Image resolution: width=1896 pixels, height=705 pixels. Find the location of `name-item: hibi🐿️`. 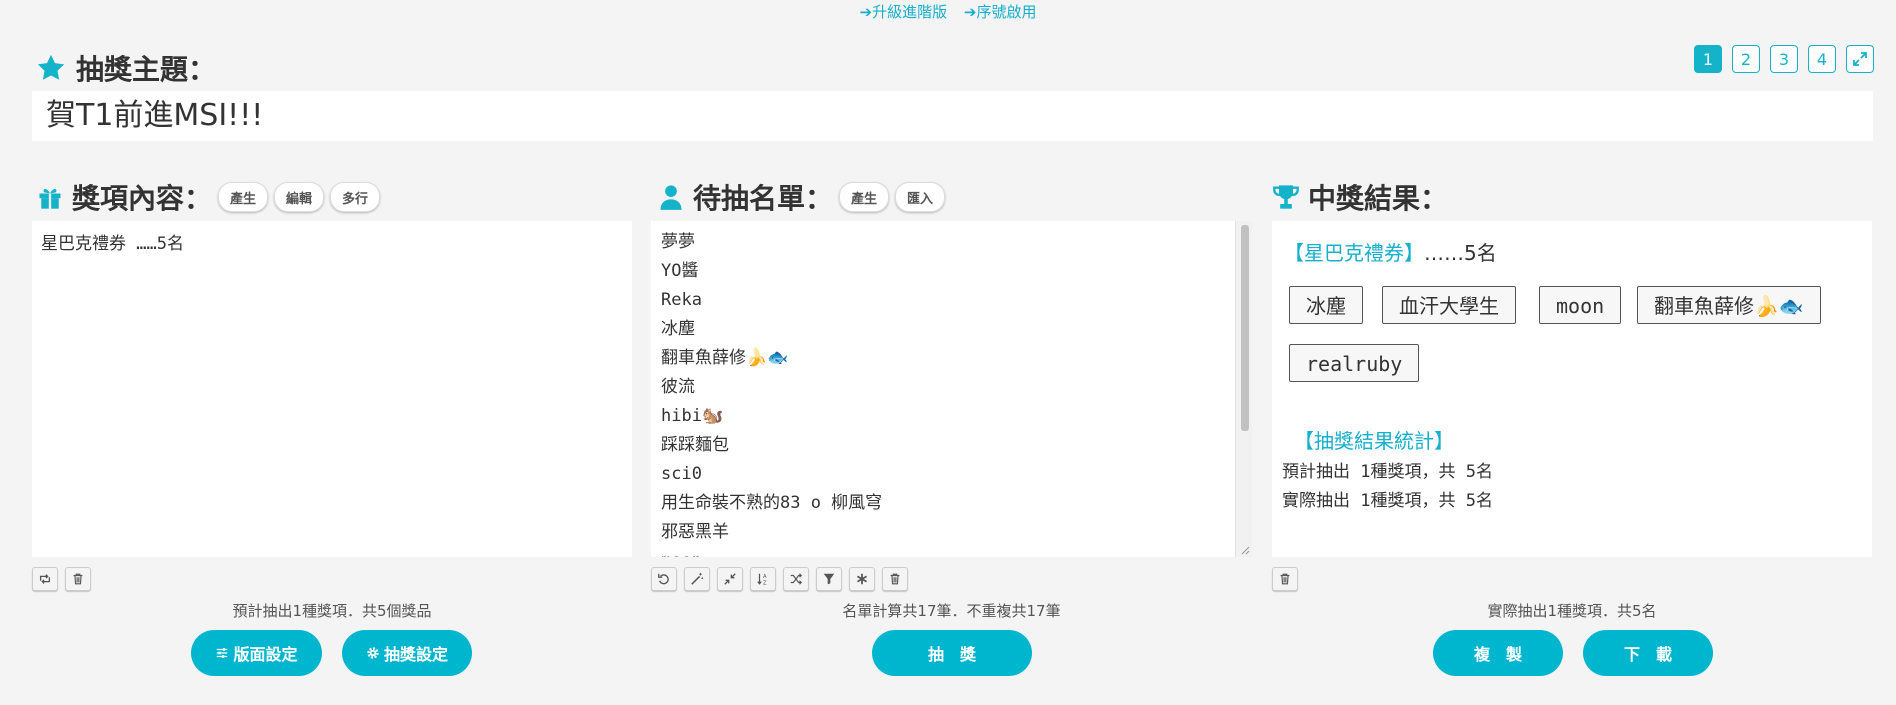

name-item: hibi🐿️ is located at coordinates (692, 416).